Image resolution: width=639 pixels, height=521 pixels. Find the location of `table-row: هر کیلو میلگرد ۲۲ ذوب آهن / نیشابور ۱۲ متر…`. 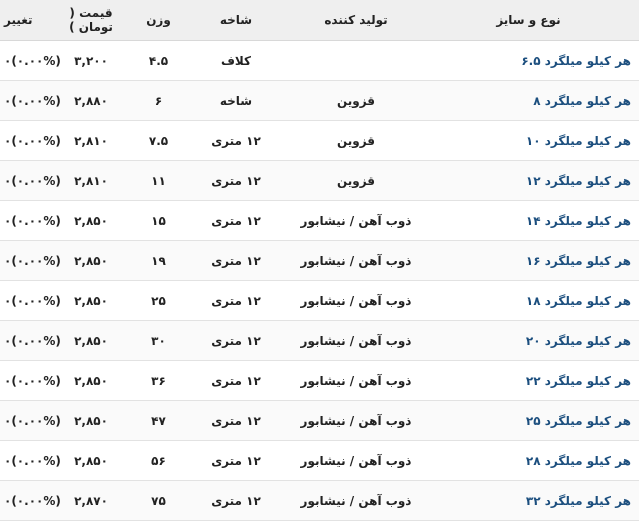

table-row: هر کیلو میلگرد ۲۲ ذوب آهن / نیشابور ۱۲ متر… is located at coordinates (319, 380).